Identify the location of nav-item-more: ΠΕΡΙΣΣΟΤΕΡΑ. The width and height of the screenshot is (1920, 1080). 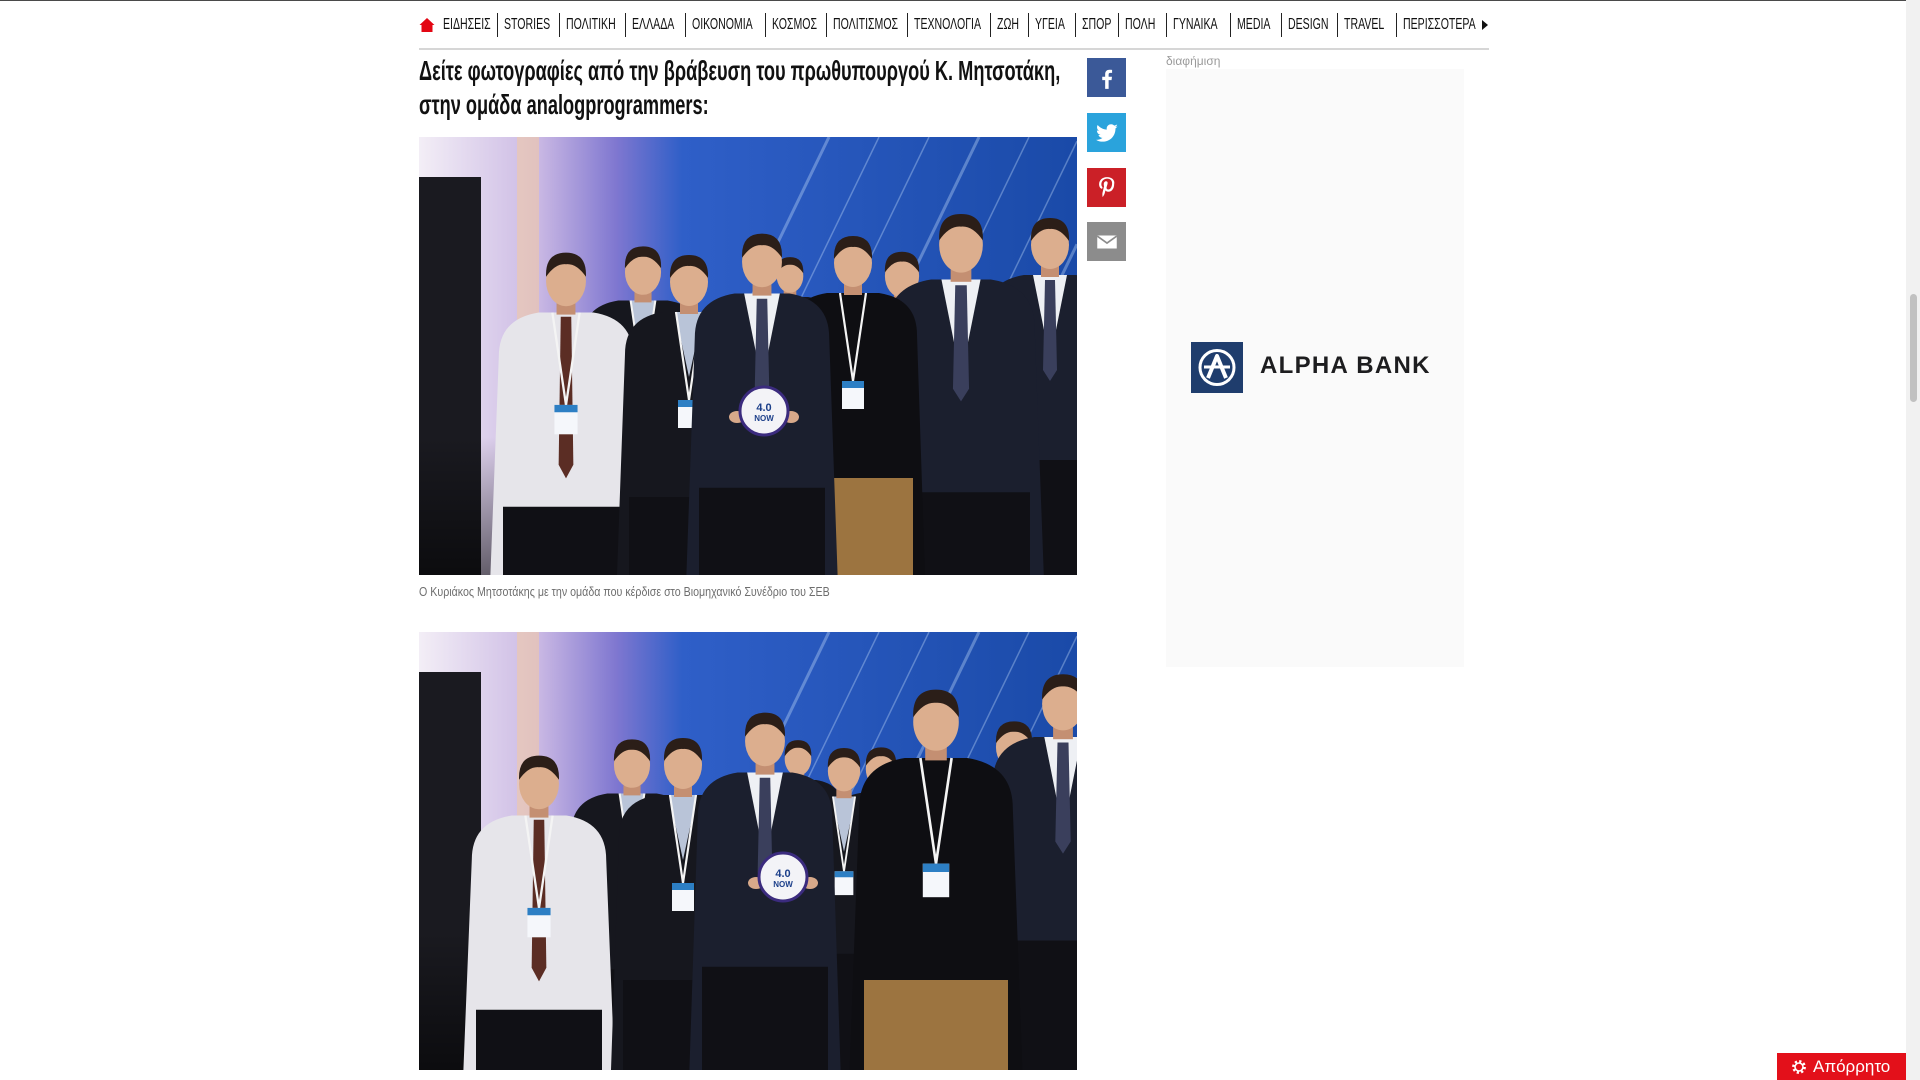
(1443, 25).